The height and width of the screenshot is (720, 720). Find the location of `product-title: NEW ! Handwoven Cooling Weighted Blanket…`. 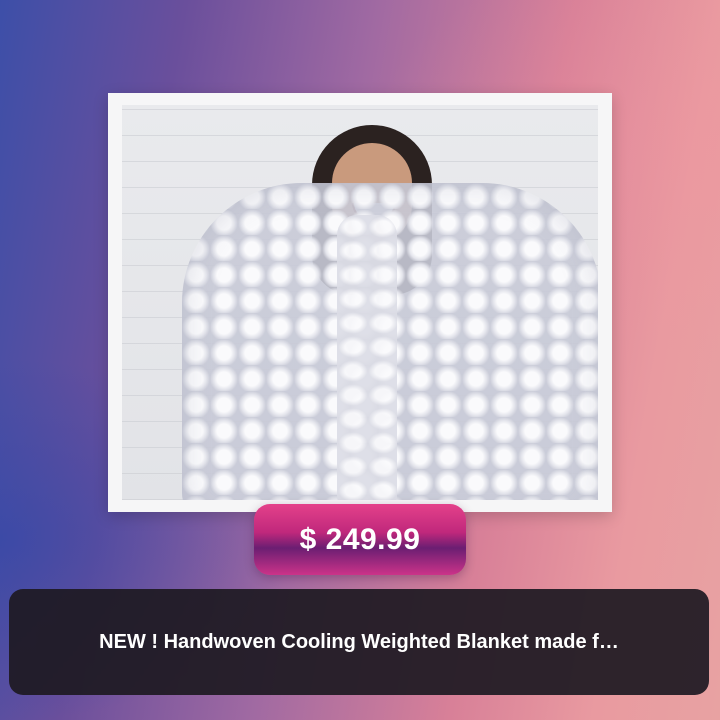

product-title: NEW ! Handwoven Cooling Weighted Blanket… is located at coordinates (359, 641).